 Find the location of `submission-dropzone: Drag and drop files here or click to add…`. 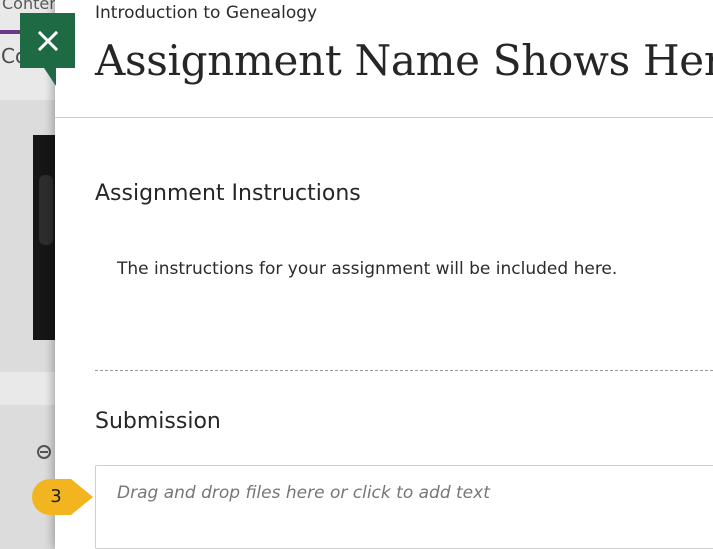

submission-dropzone: Drag and drop files here or click to add… is located at coordinates (404, 507).